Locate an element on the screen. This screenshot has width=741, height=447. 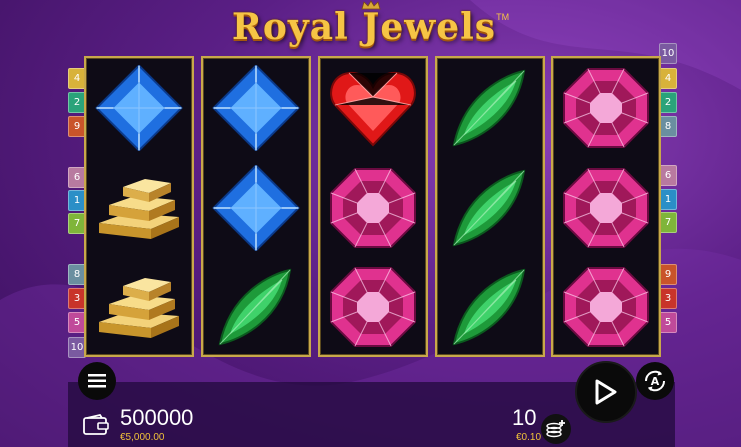
svg-text: A is located at coordinates (655, 381).